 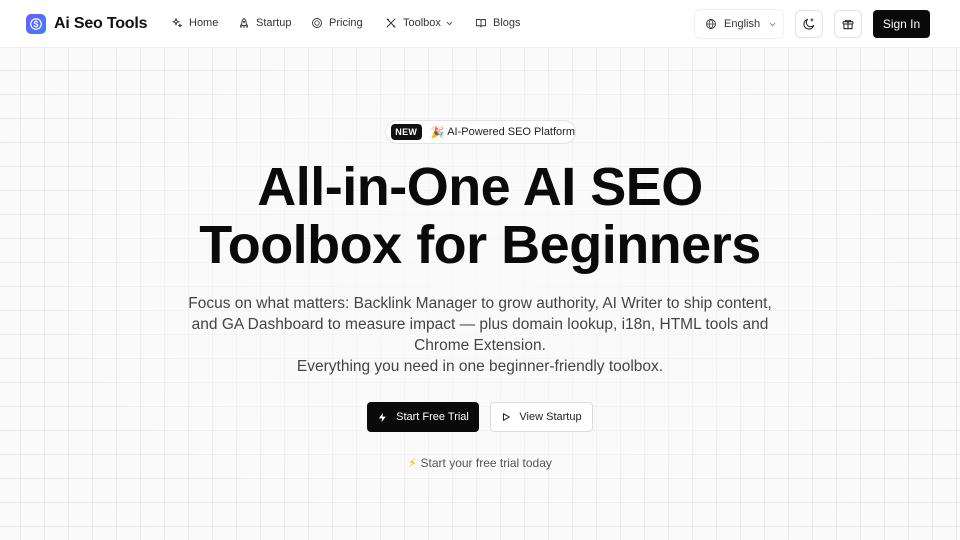 What do you see at coordinates (177, 23) in the screenshot?
I see `sparkles-icon` at bounding box center [177, 23].